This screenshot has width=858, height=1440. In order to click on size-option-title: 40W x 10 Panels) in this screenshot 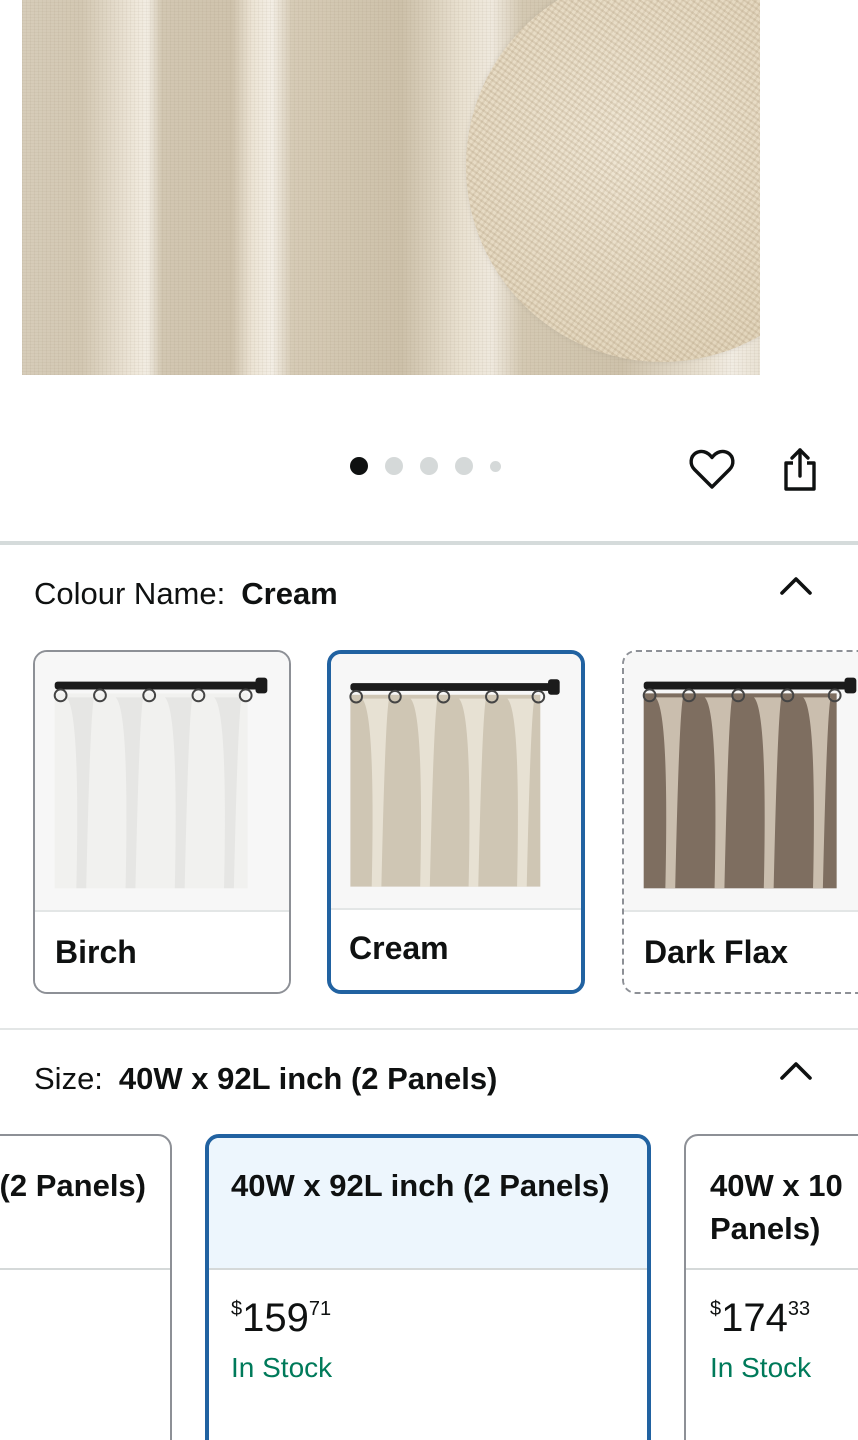, I will do `click(776, 1207)`.